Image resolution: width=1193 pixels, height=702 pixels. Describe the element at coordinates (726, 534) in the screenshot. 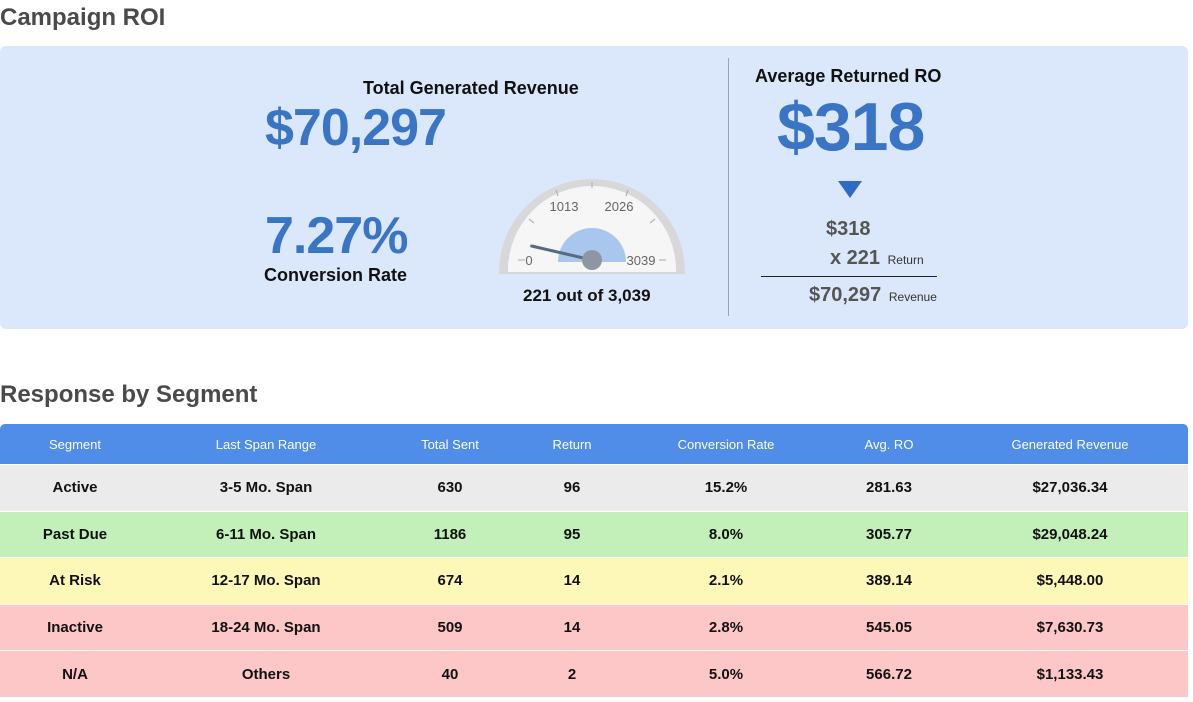

I see `cell-conversion-rate: 8.0%` at that location.